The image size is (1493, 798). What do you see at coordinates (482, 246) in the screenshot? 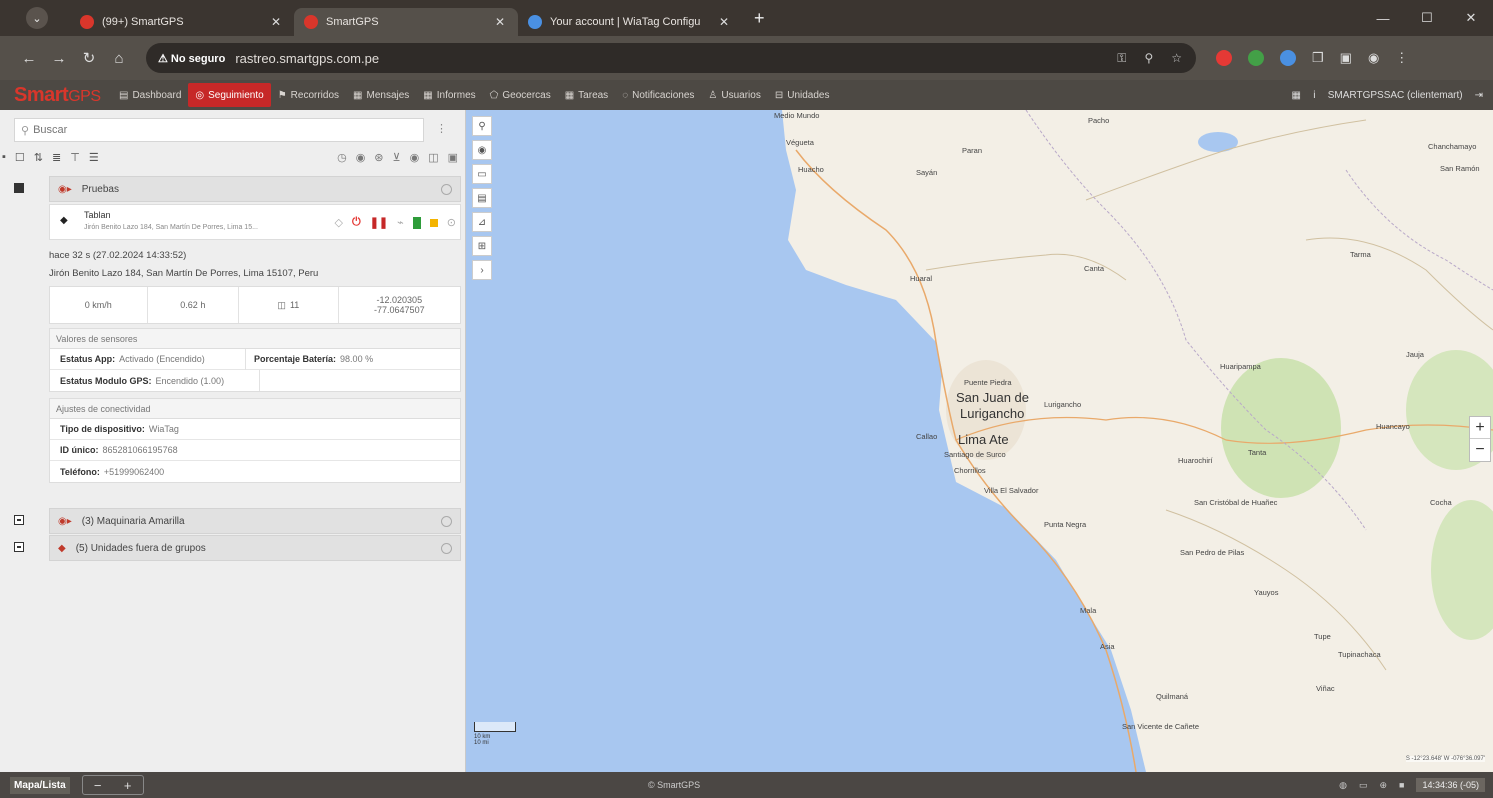
I see `map-grid-icon: ⊞` at bounding box center [482, 246].